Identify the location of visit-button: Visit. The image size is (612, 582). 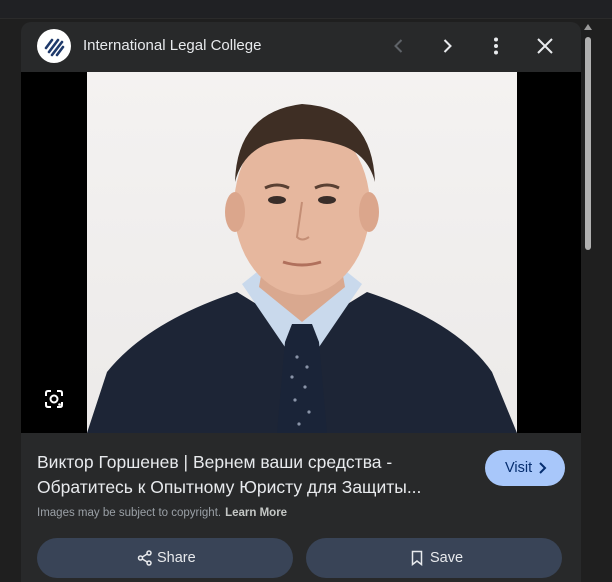
(525, 468).